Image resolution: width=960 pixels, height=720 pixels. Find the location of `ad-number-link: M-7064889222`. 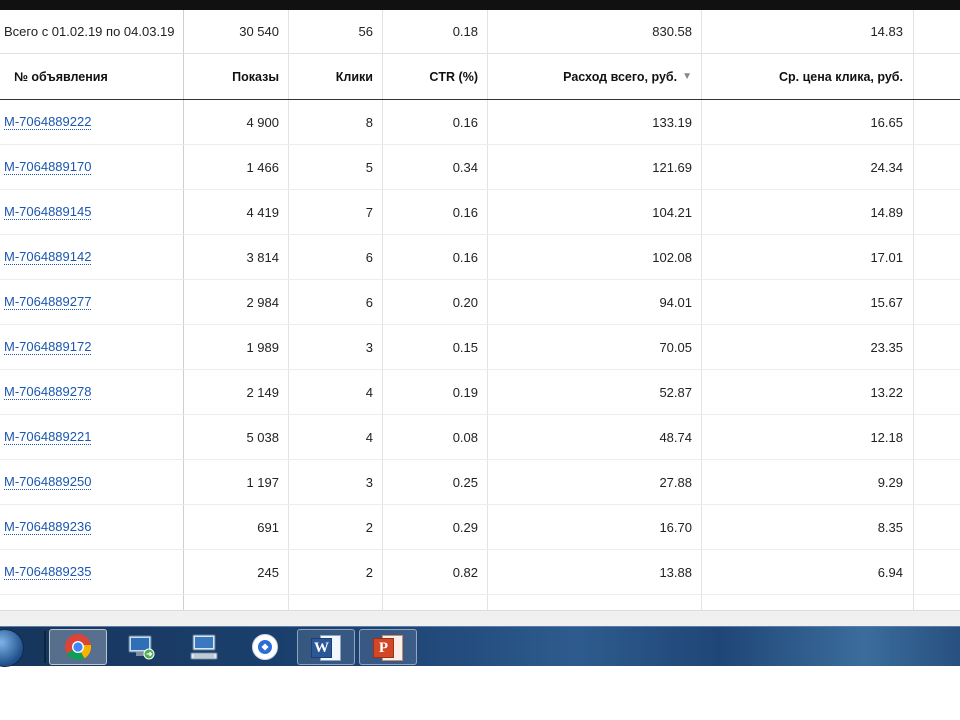

ad-number-link: M-7064889222 is located at coordinates (48, 122).